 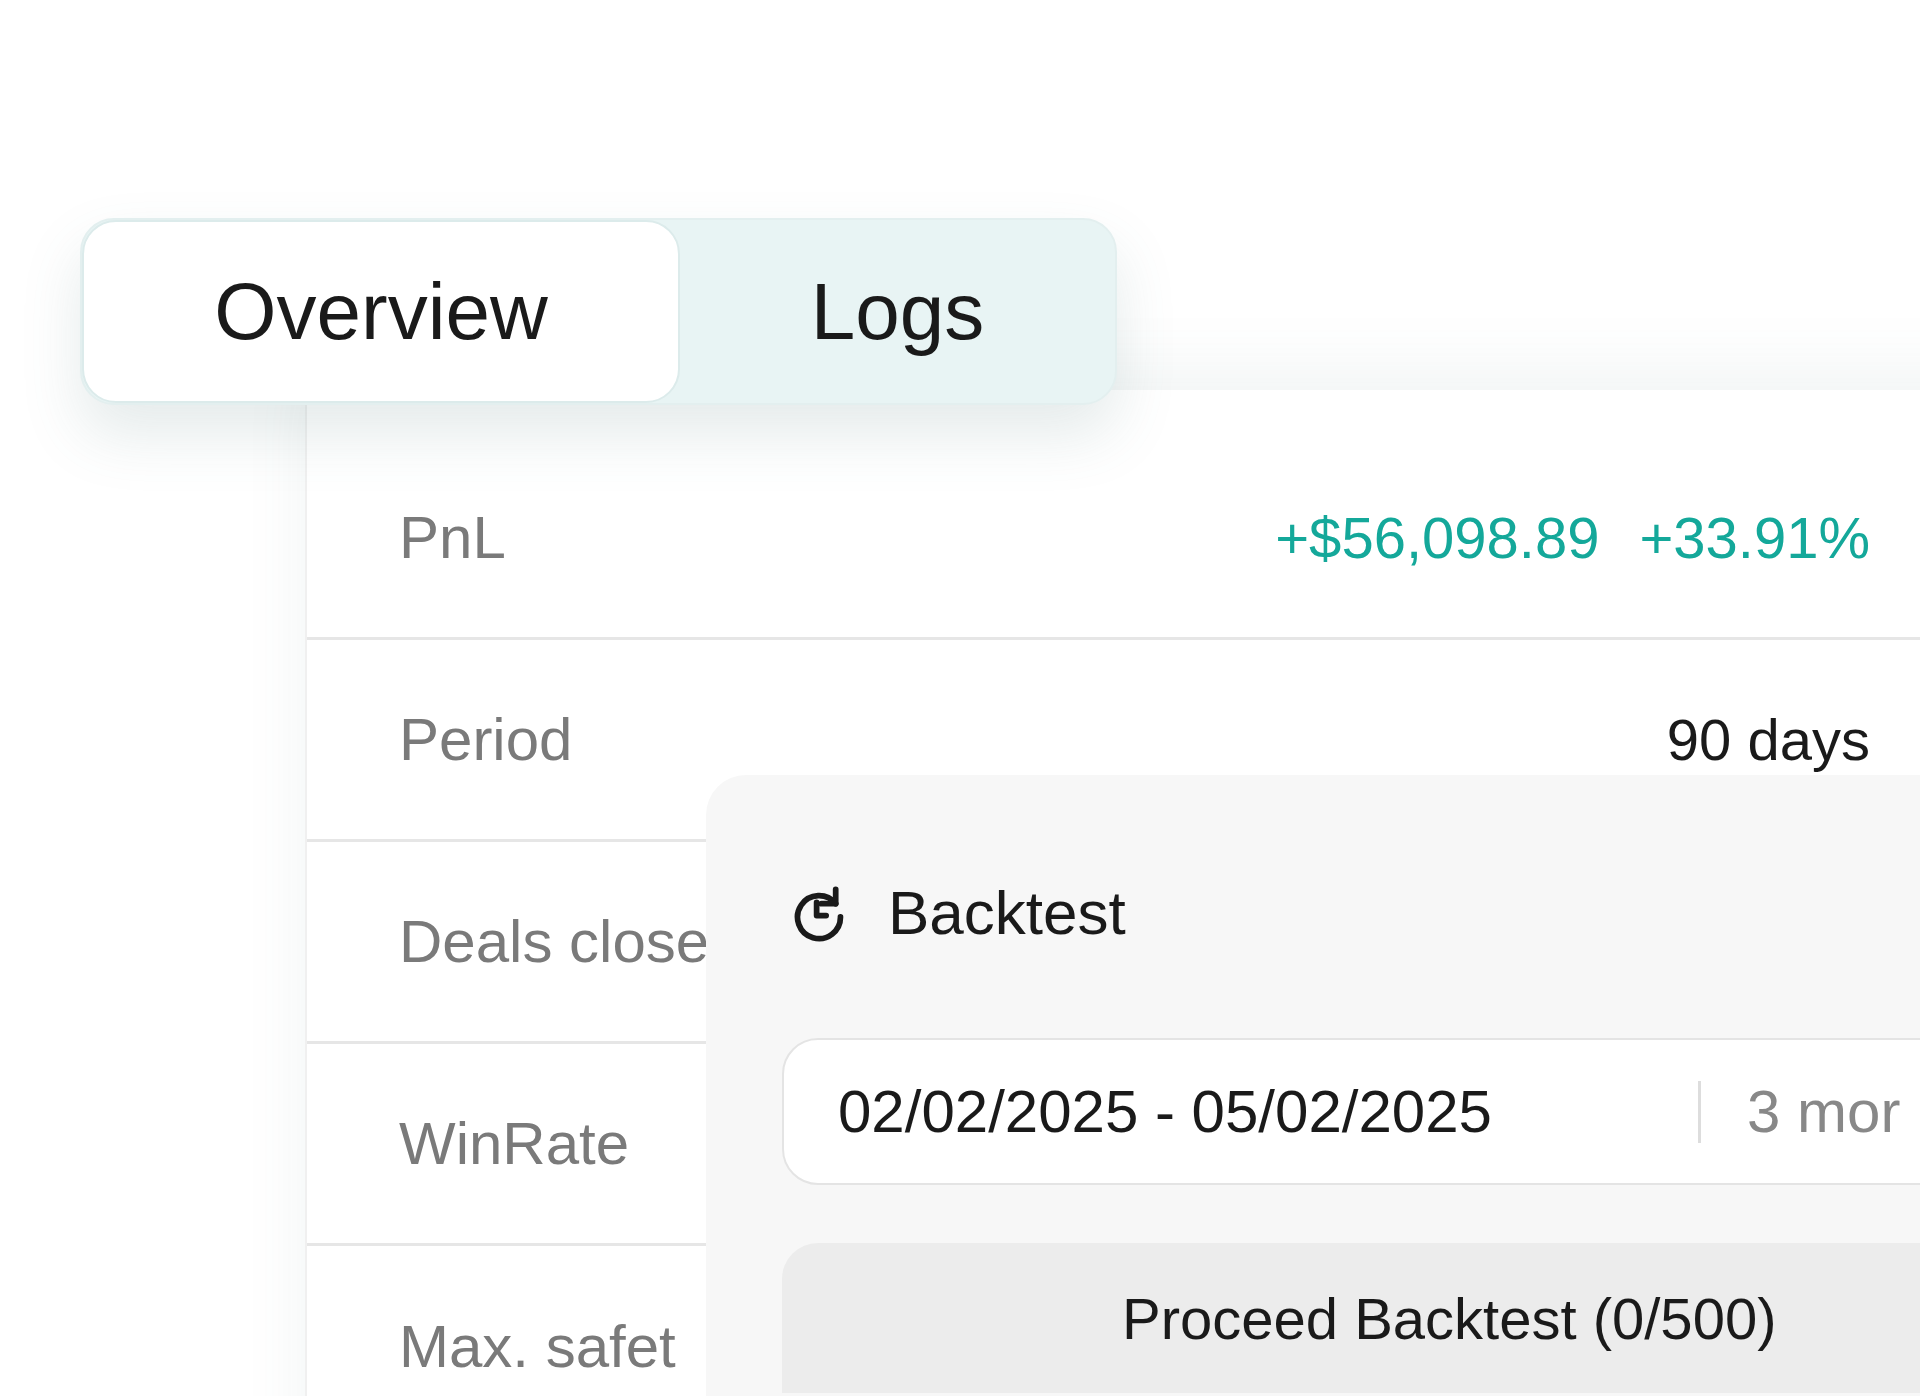 I want to click on date-range-field: 02/02/2025 - 05/02/2025 3 mor, so click(x=1351, y=1111).